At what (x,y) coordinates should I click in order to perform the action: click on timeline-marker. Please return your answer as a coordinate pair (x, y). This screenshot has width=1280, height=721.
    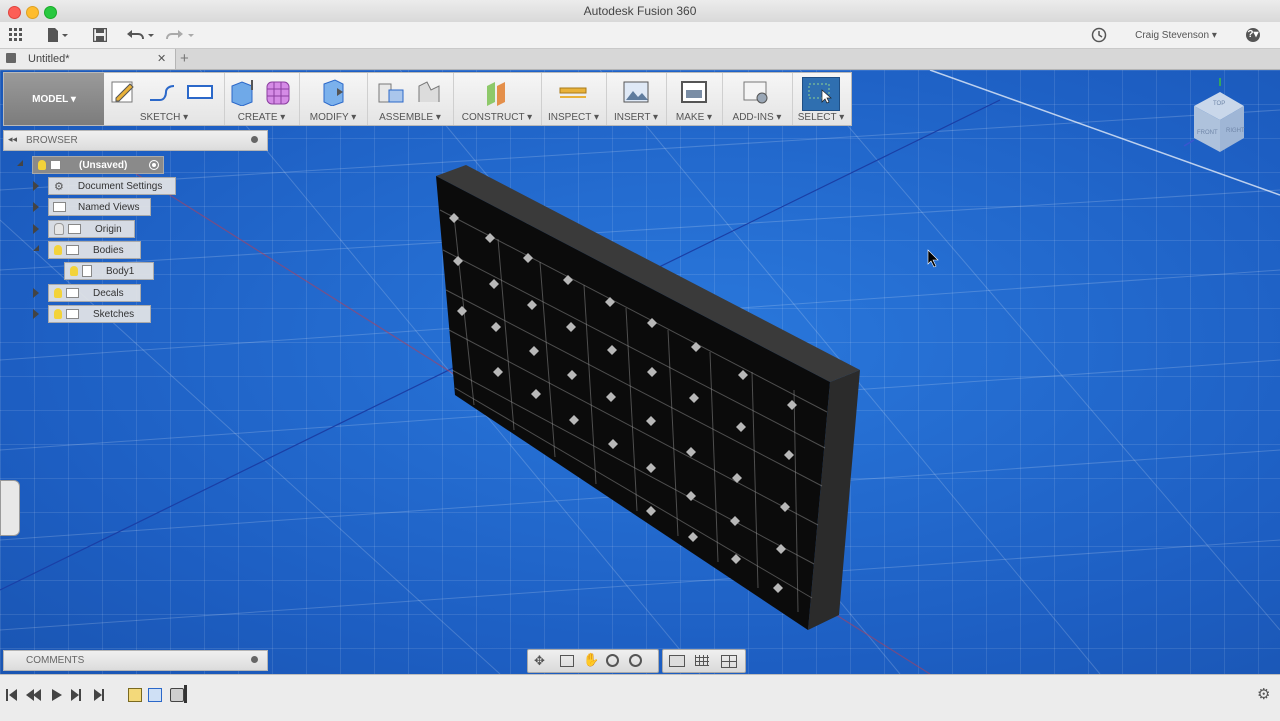
    Looking at the image, I should click on (185, 694).